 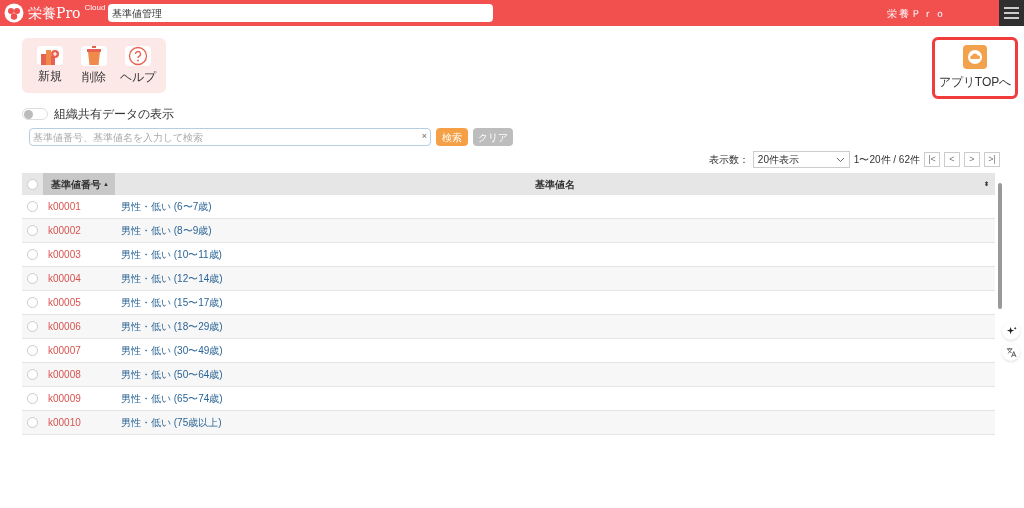 What do you see at coordinates (50, 65) in the screenshot?
I see `toolbar-button: 新規` at bounding box center [50, 65].